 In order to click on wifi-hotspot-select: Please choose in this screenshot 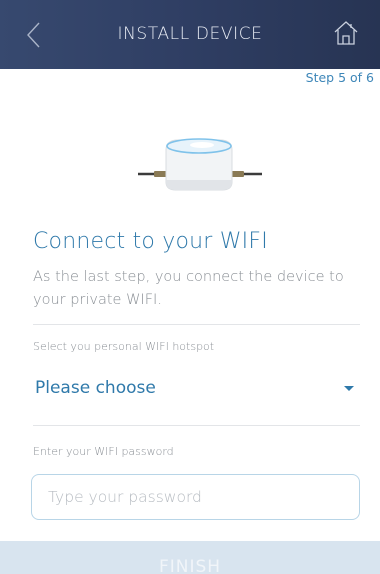, I will do `click(196, 389)`.